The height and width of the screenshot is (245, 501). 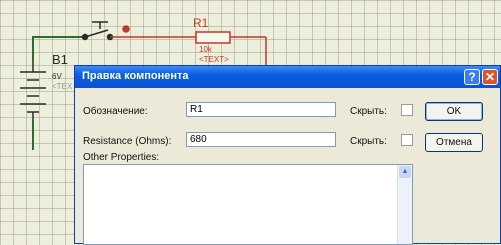 I want to click on close-button: ✕, so click(x=490, y=77).